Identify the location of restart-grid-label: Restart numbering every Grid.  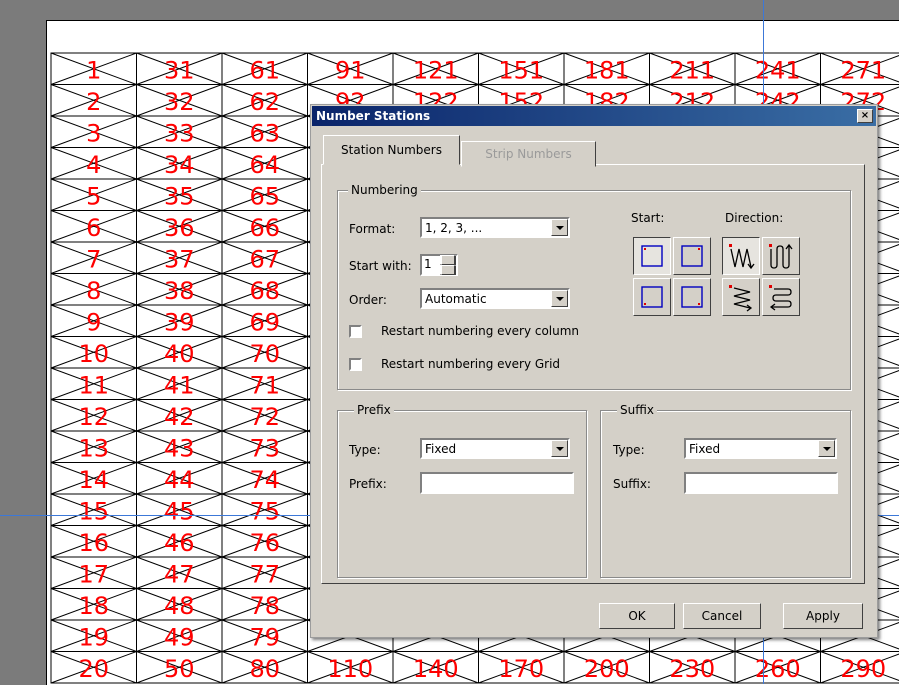
(470, 364).